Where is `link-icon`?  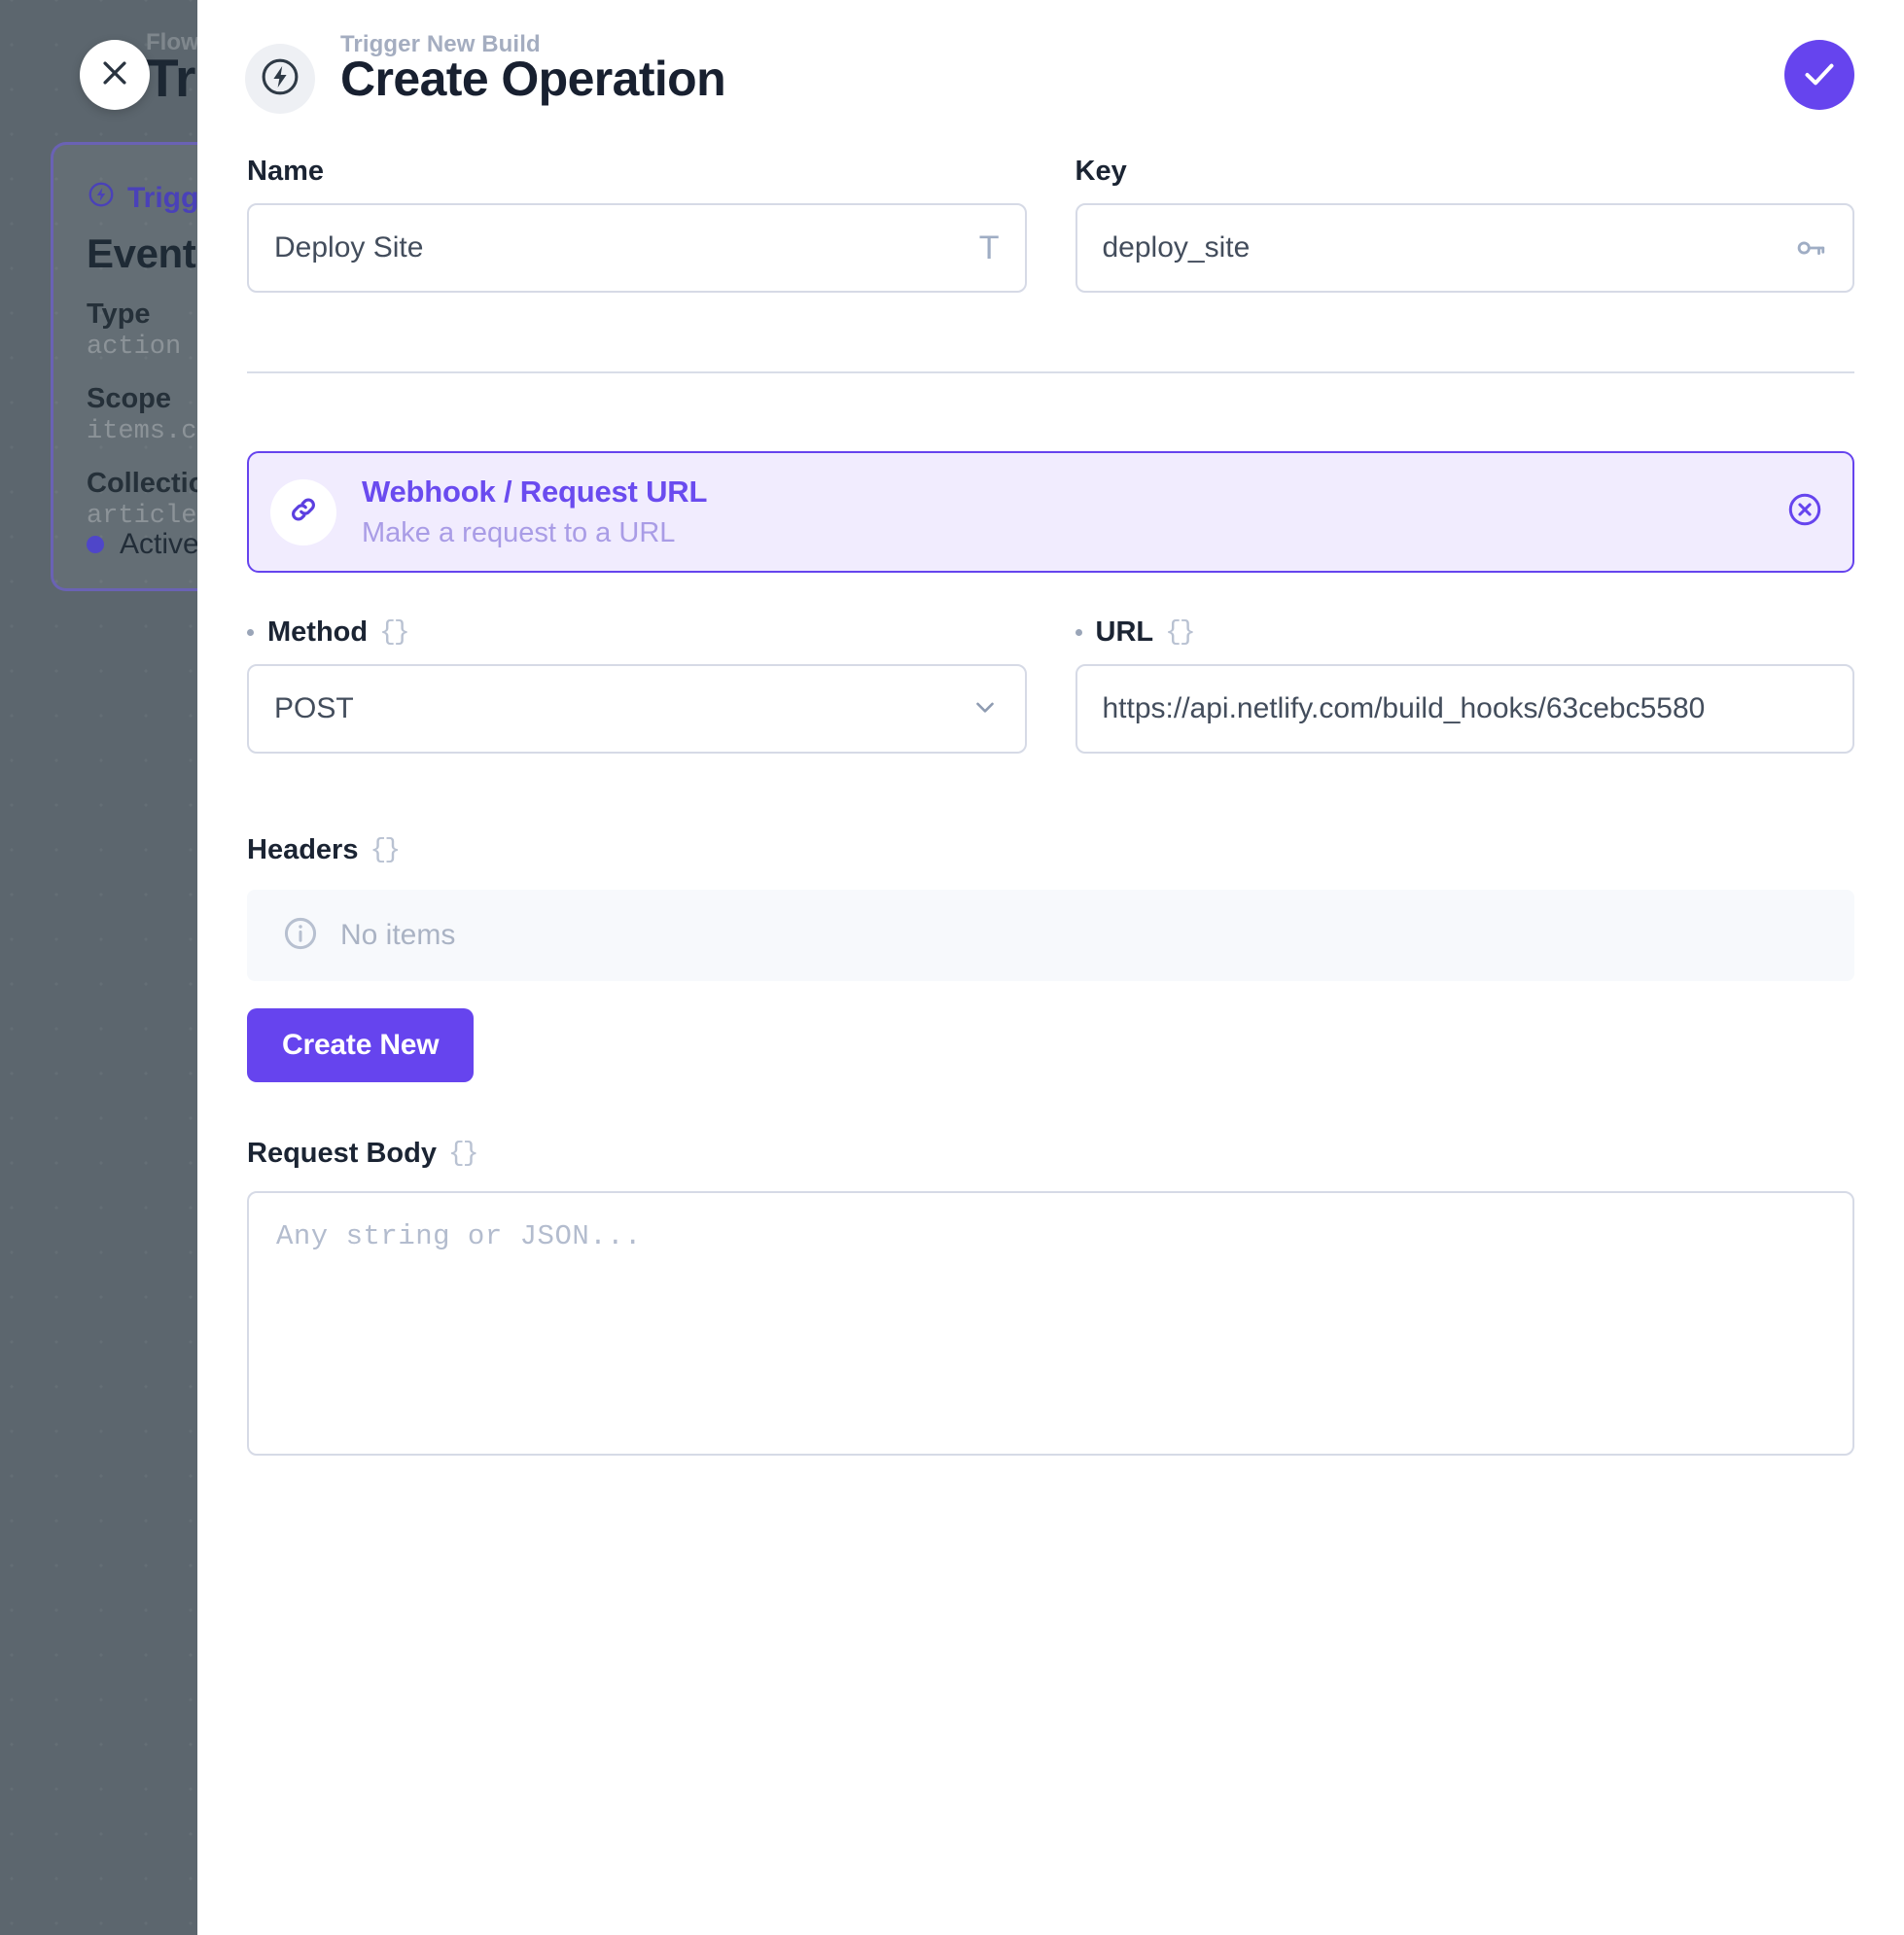 link-icon is located at coordinates (303, 512).